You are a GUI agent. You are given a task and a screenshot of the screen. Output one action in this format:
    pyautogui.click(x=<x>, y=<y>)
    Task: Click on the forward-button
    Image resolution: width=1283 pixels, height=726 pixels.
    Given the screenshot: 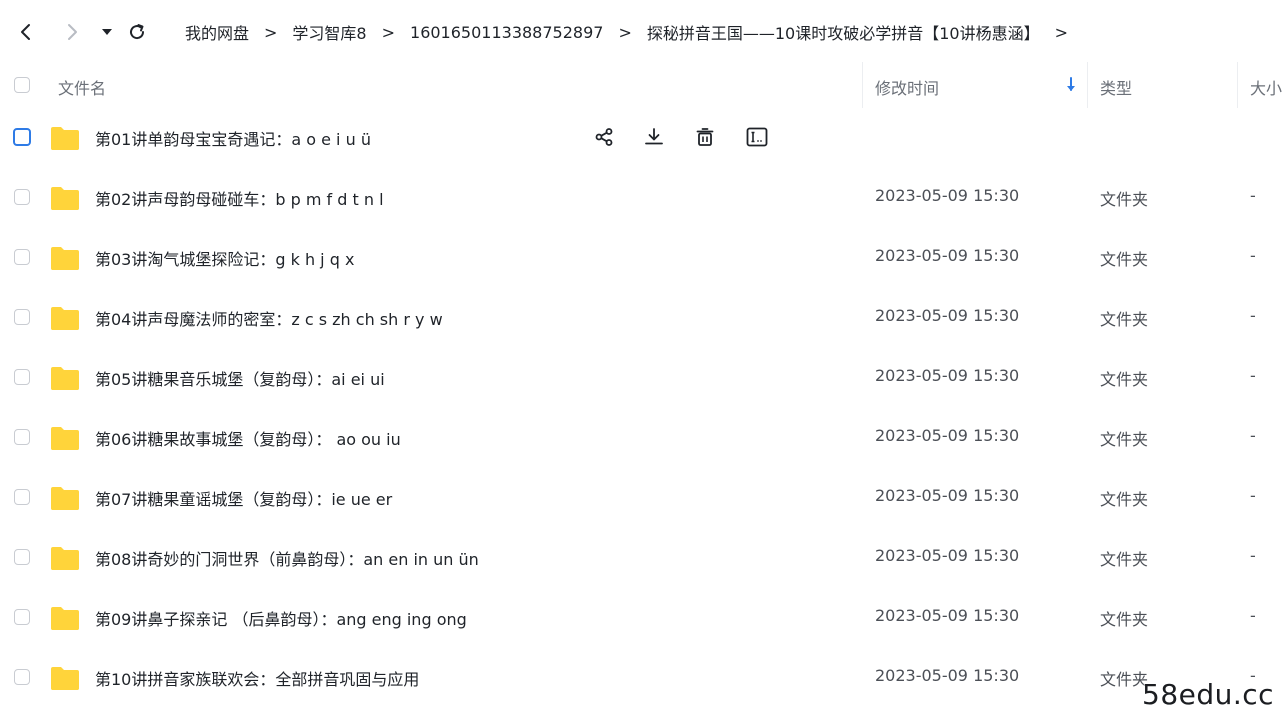 What is the action you would take?
    pyautogui.click(x=72, y=32)
    